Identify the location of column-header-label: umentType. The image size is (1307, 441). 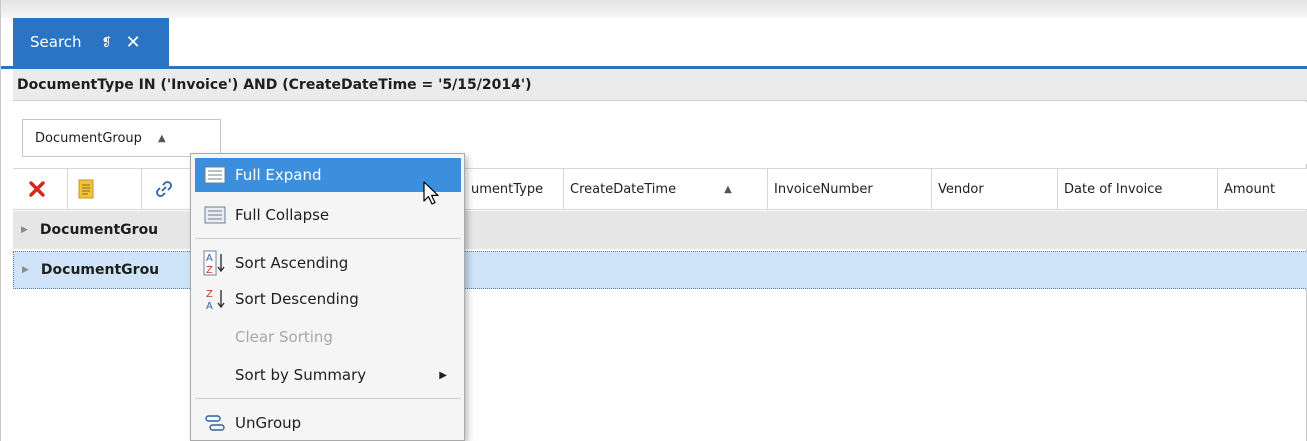
(507, 189).